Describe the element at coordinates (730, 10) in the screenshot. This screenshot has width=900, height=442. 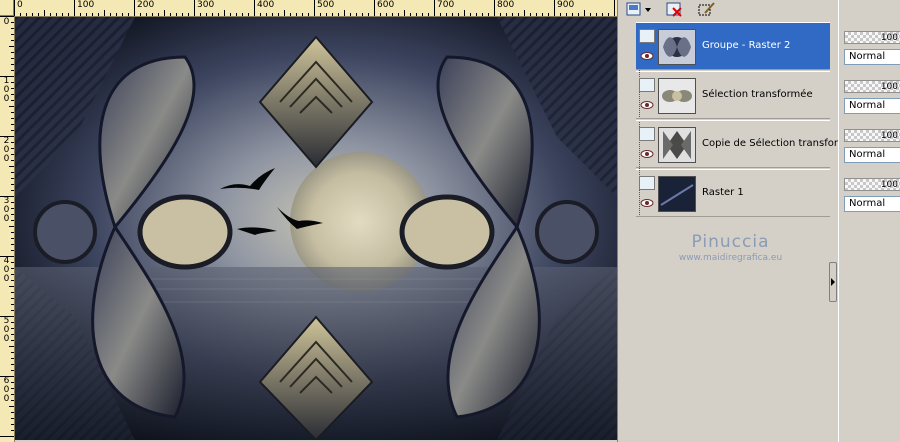
I see `layers-toolbar` at that location.